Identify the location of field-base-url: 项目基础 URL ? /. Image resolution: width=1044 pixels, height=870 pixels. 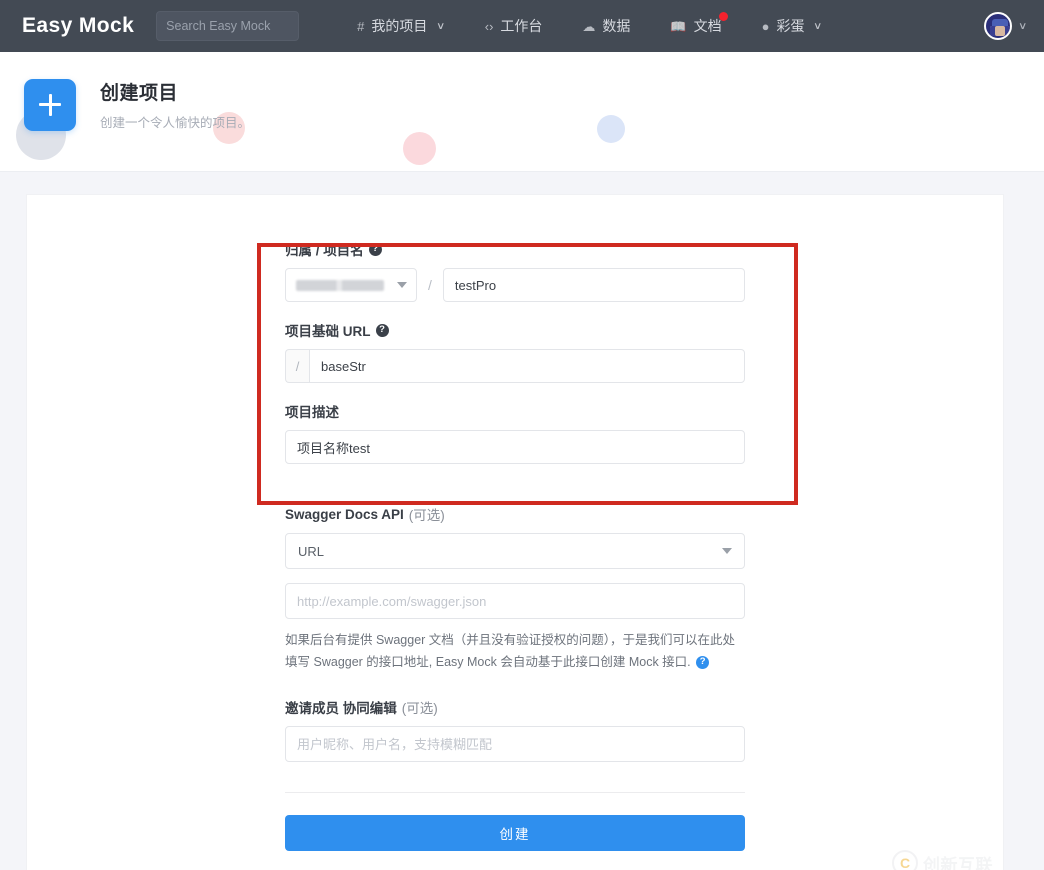
(515, 351).